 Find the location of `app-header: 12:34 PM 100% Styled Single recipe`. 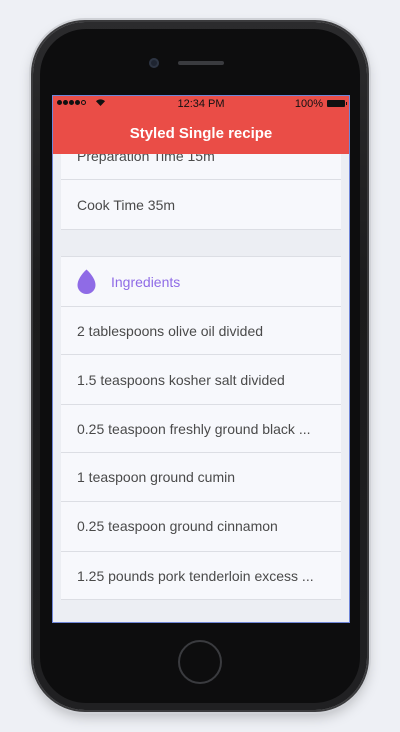

app-header: 12:34 PM 100% Styled Single recipe is located at coordinates (201, 125).